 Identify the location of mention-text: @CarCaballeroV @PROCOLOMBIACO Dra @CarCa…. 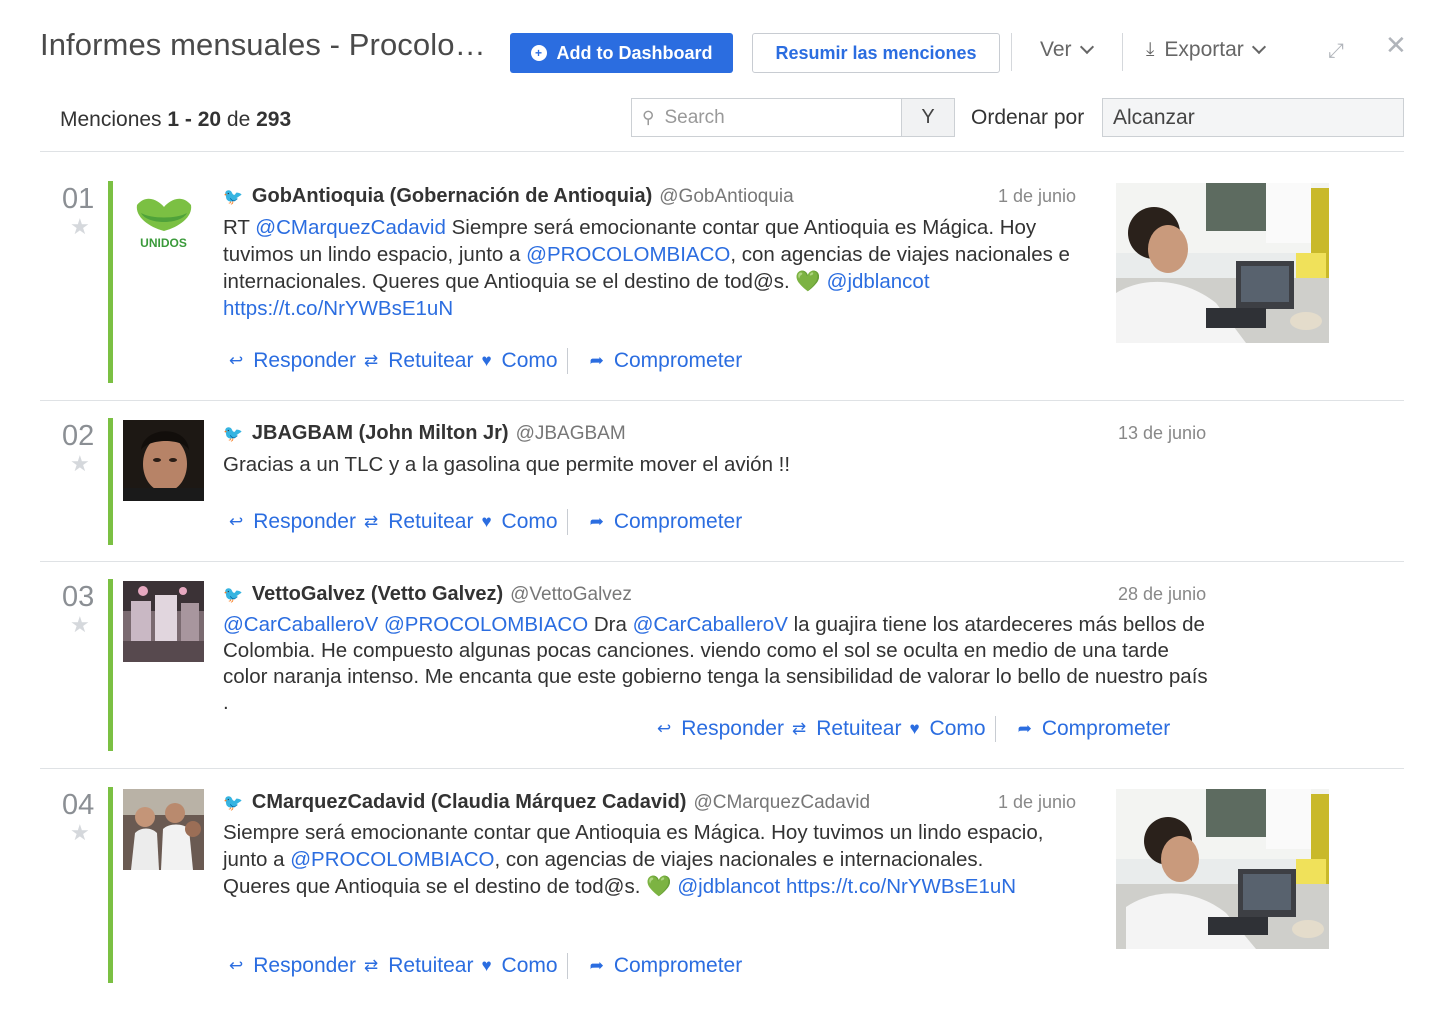
(715, 664).